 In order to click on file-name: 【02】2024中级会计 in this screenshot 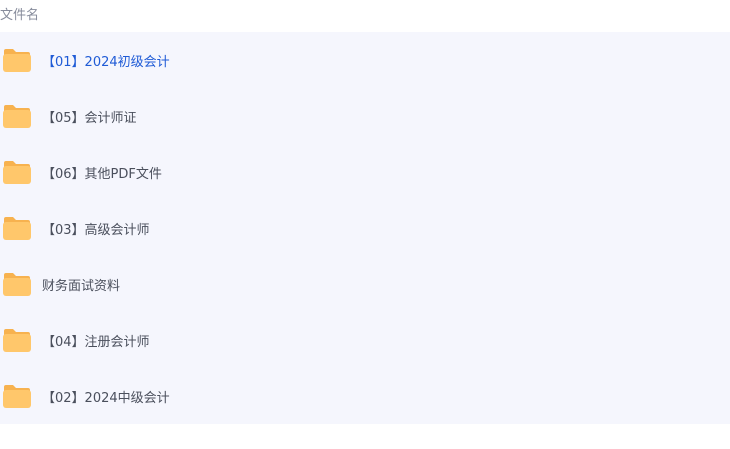, I will do `click(106, 396)`.